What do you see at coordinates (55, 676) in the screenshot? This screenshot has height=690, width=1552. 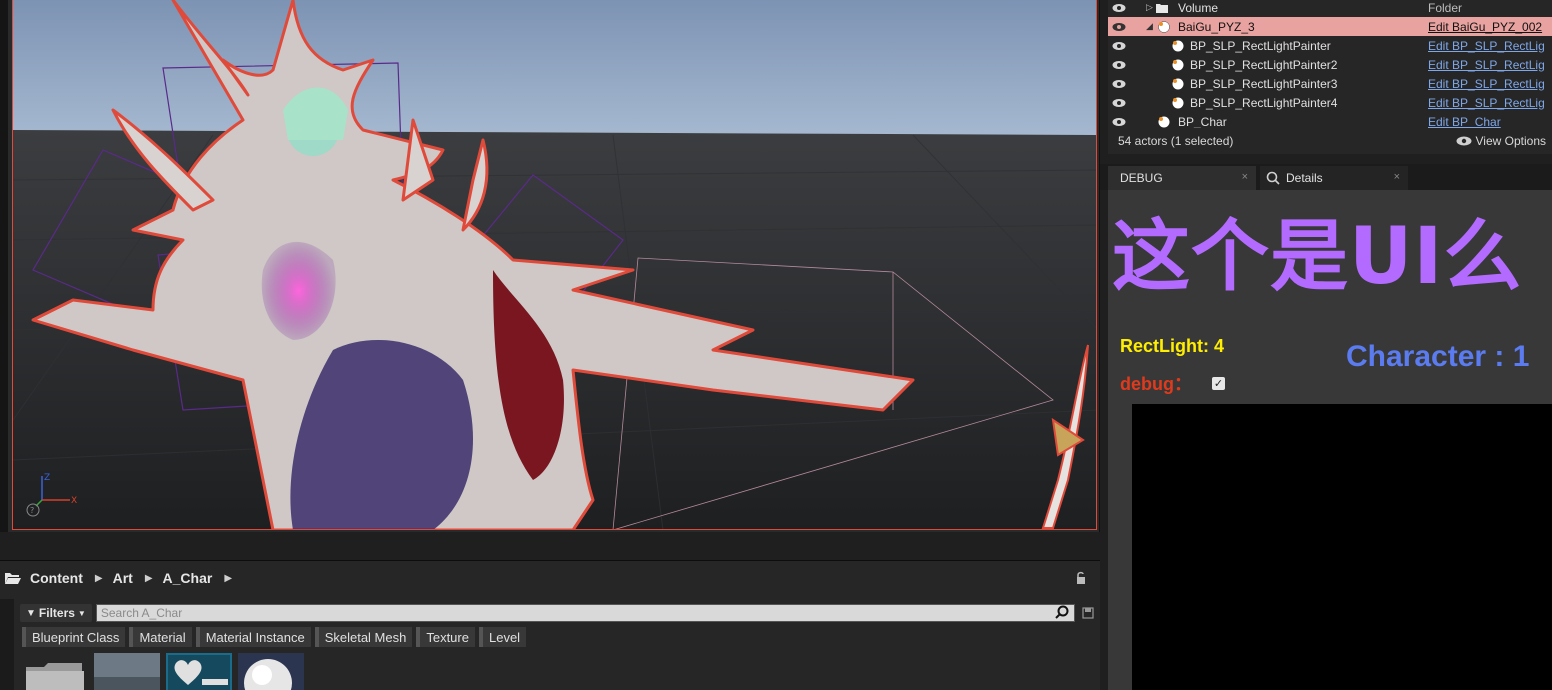 I see `folder-icon` at bounding box center [55, 676].